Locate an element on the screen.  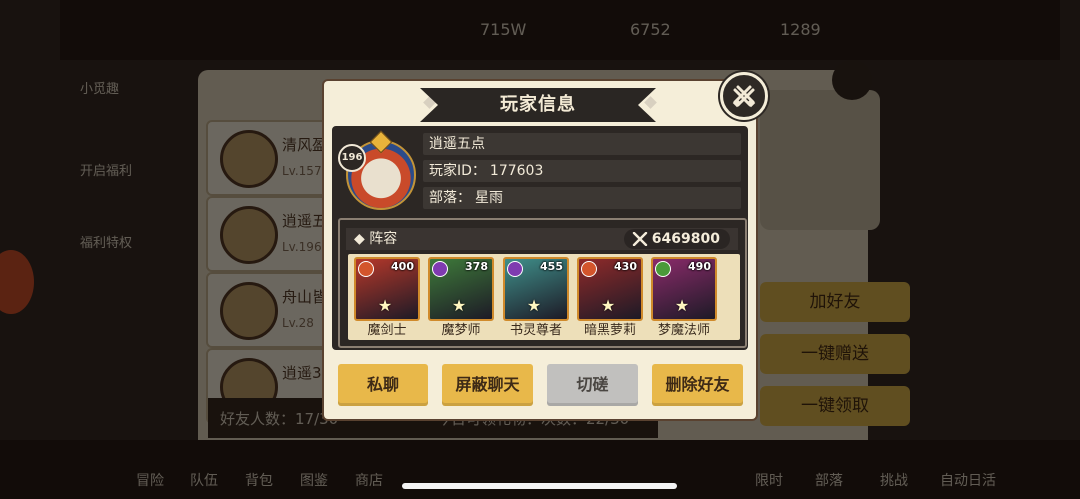
power-resource: 715W is located at coordinates (503, 29).